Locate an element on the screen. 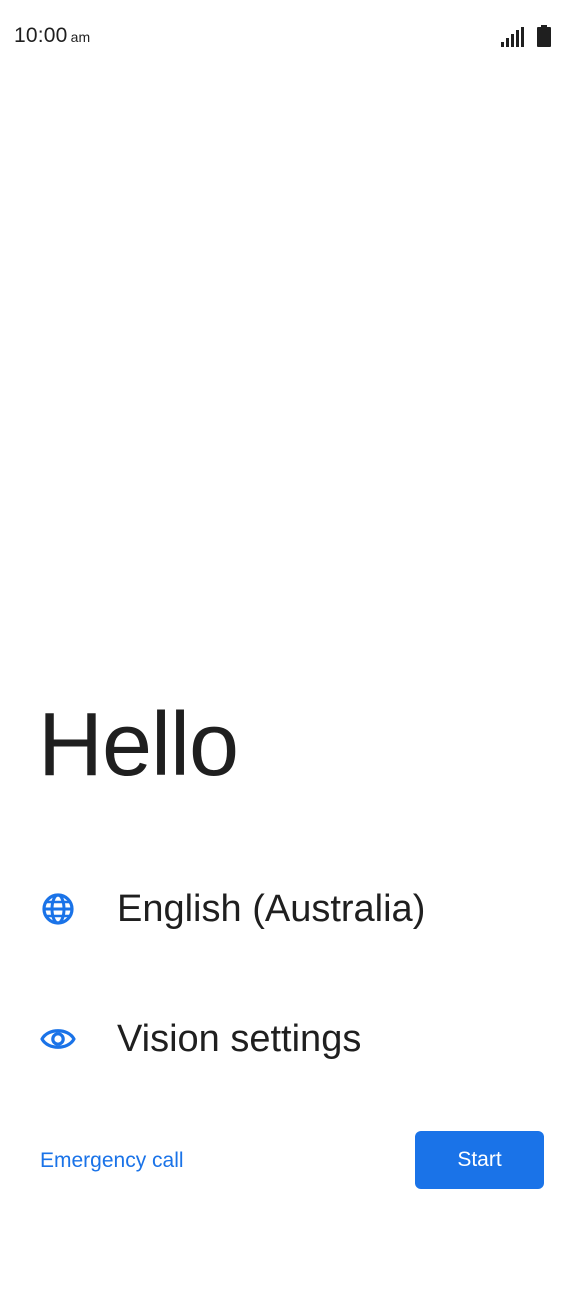  status-time: 10:00 am is located at coordinates (52, 36).